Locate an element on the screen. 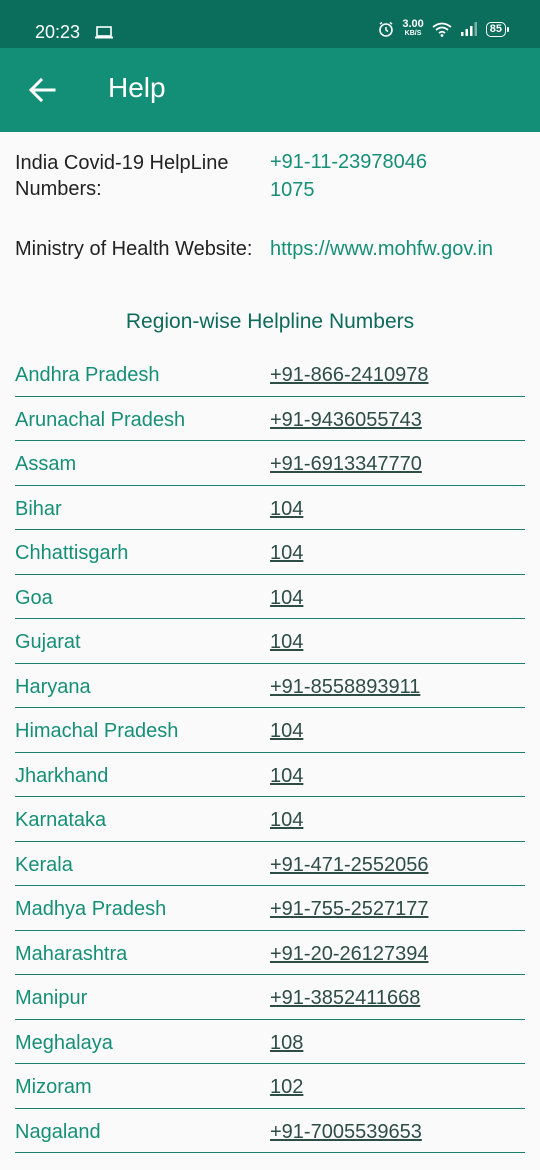 Image resolution: width=540 pixels, height=1170 pixels. arrow-left-icon is located at coordinates (42, 90).